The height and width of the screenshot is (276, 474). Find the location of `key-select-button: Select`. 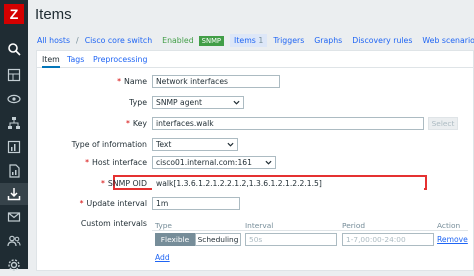

key-select-button: Select is located at coordinates (443, 123).